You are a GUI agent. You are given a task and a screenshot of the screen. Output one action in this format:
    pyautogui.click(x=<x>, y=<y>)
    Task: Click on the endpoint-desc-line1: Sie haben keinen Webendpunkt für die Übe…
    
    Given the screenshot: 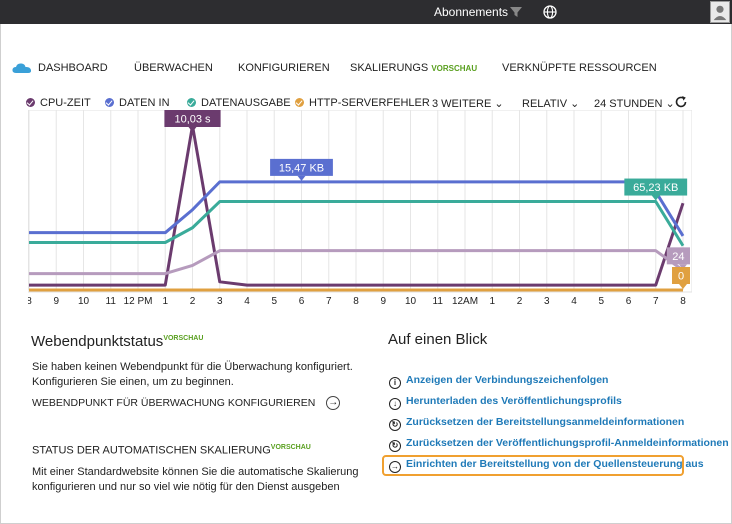 What is the action you would take?
    pyautogui.click(x=192, y=367)
    